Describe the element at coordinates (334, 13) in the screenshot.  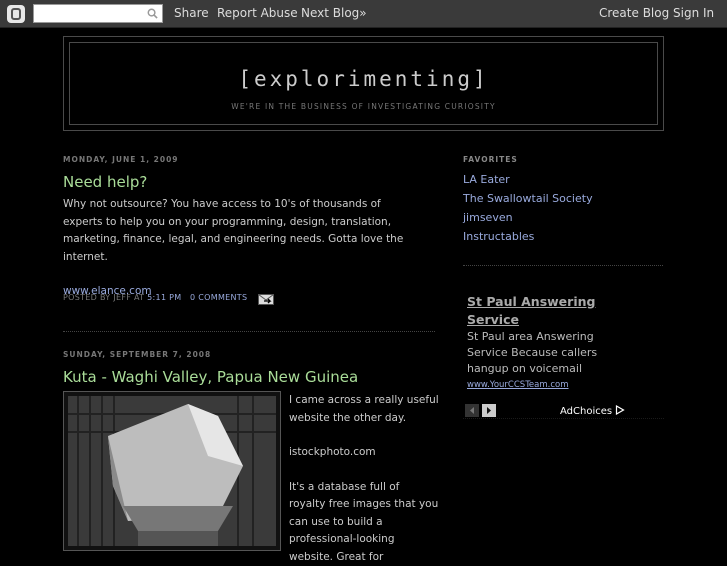
I see `next-blog-link: Next Blog»` at that location.